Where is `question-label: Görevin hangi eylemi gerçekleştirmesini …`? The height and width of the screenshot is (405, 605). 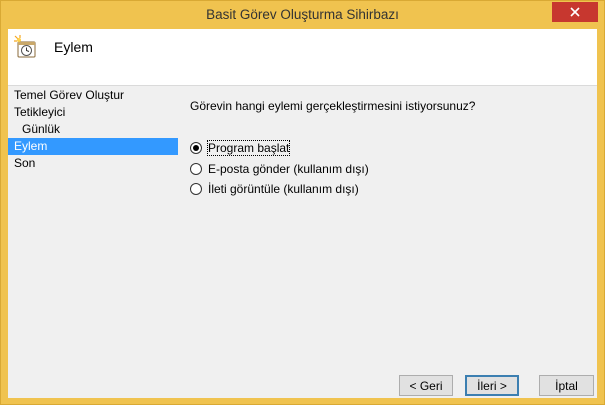 question-label: Görevin hangi eylemi gerçekleştirmesini … is located at coordinates (333, 106).